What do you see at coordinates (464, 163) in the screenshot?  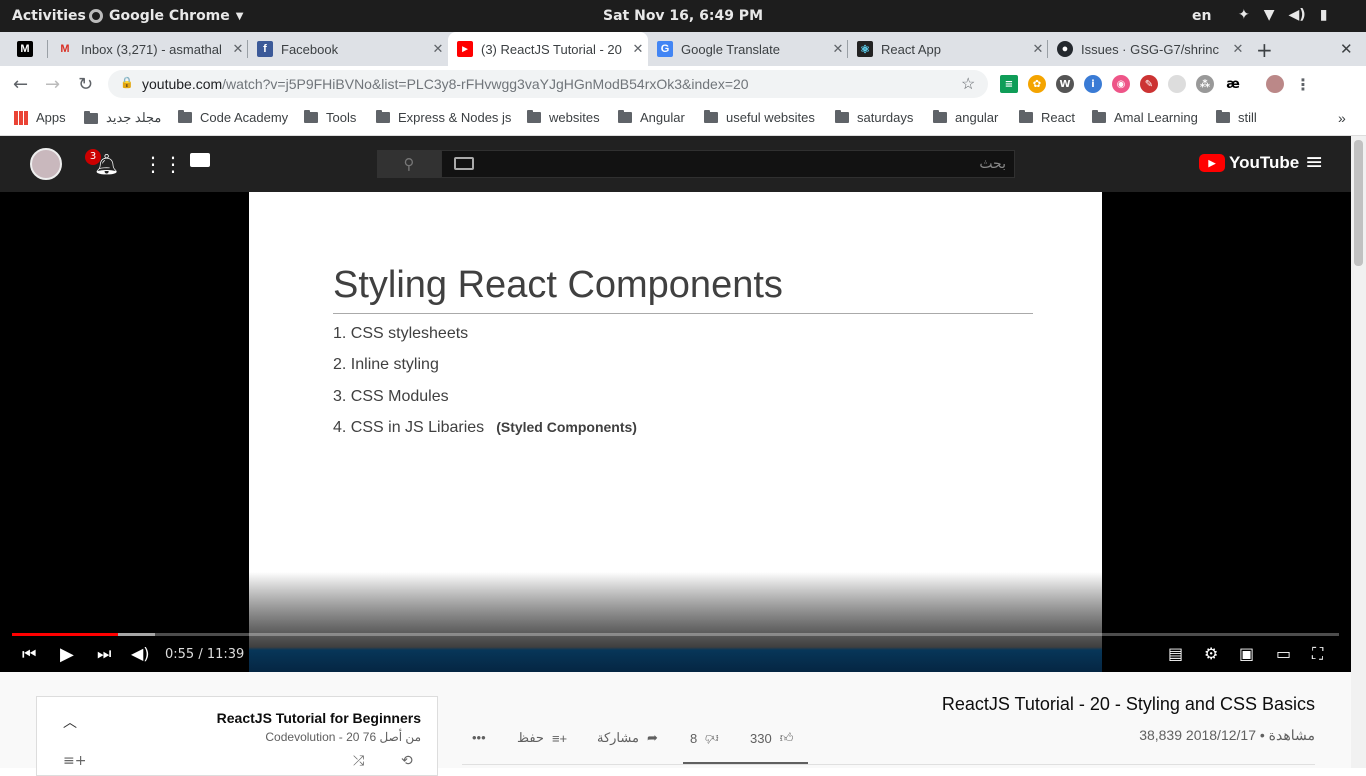 I see `keyboard-icon` at bounding box center [464, 163].